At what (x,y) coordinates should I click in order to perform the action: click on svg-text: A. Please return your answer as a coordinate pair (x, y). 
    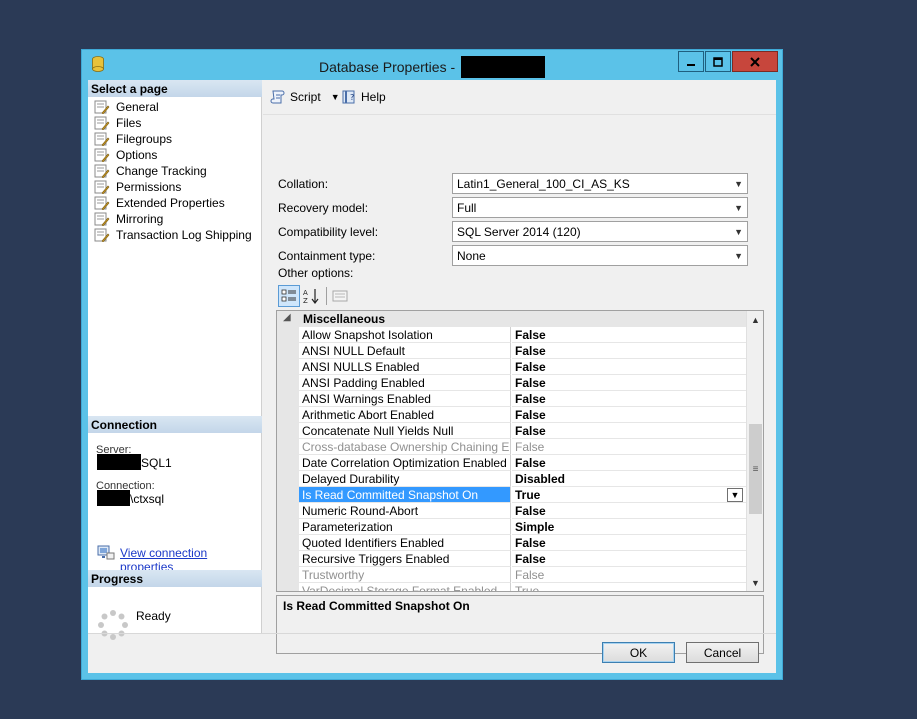
    Looking at the image, I should click on (305, 293).